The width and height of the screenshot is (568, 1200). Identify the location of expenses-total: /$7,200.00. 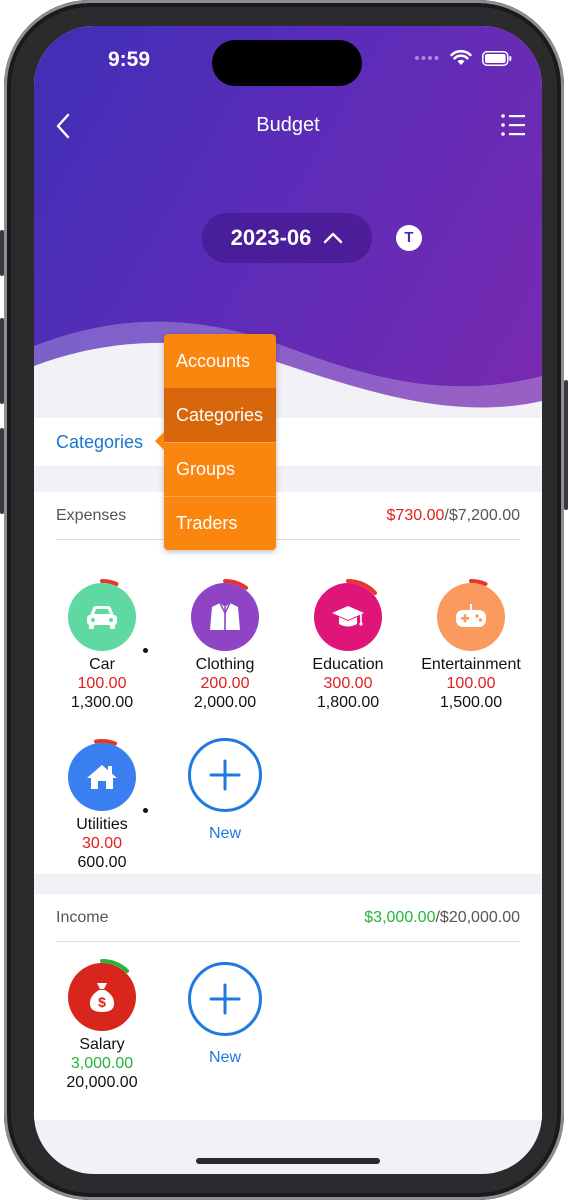
(482, 515).